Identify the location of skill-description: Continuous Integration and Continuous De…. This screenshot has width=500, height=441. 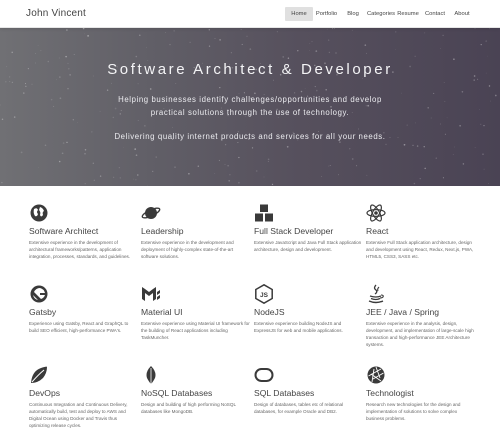
(78, 415).